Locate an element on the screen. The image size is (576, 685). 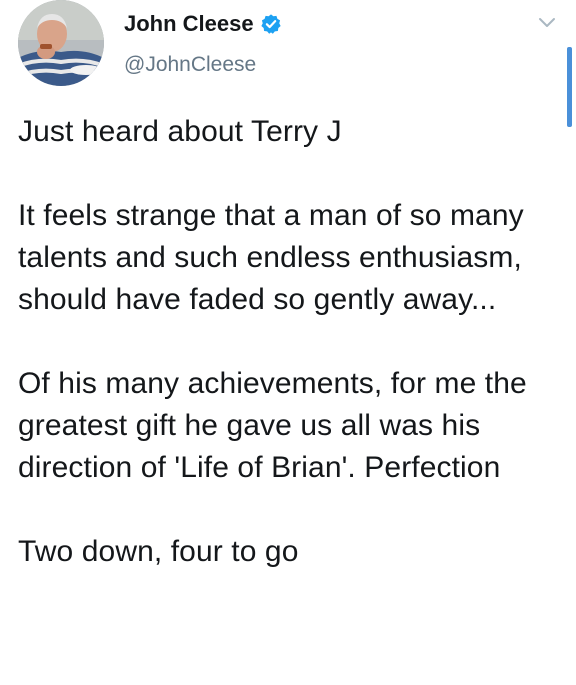
verified-badge-icon is located at coordinates (271, 24).